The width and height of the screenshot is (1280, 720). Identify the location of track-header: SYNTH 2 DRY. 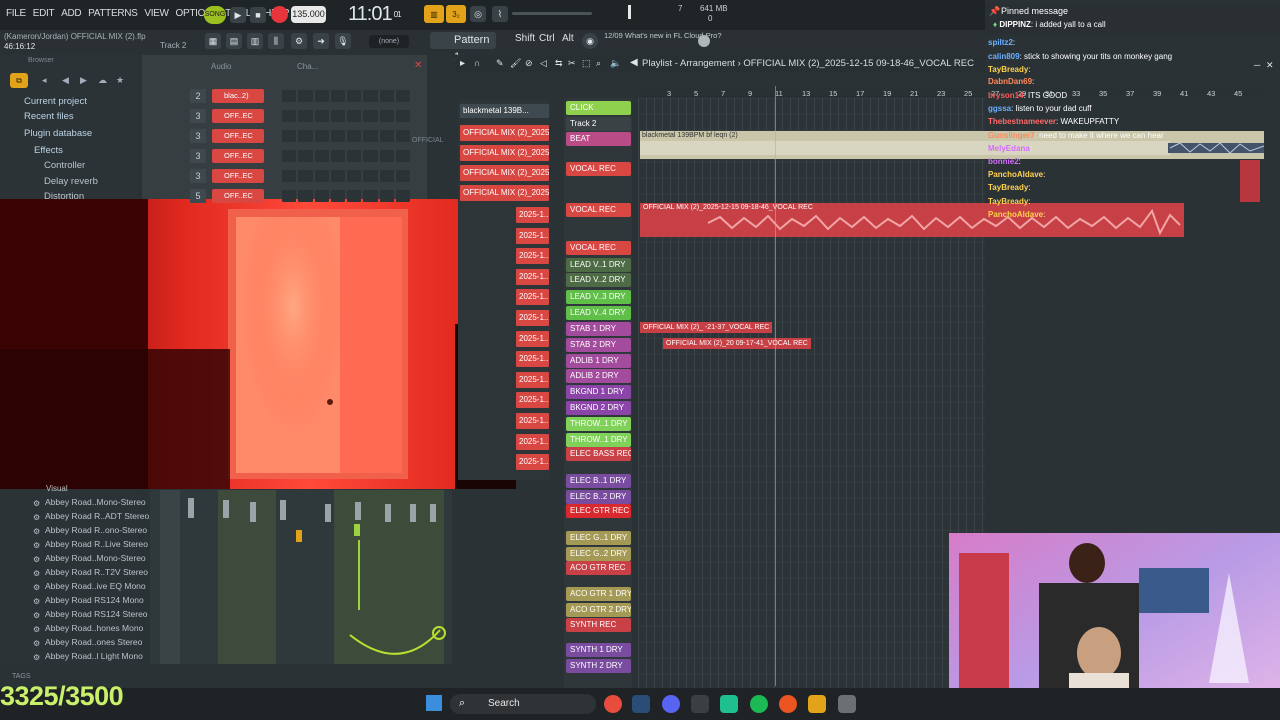
(598, 666).